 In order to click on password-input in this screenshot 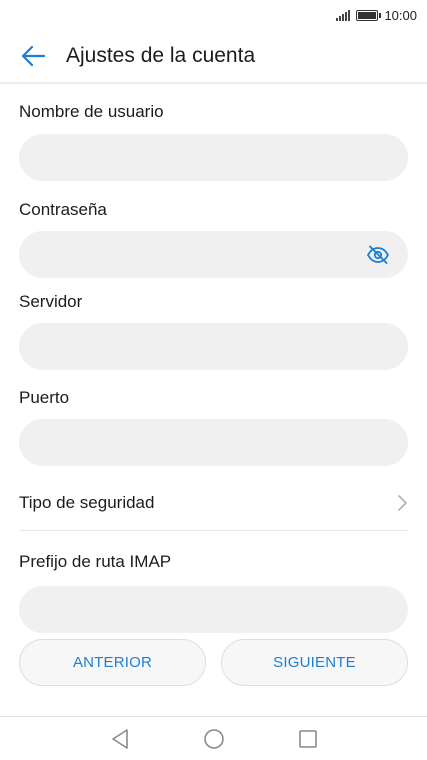, I will do `click(213, 254)`.